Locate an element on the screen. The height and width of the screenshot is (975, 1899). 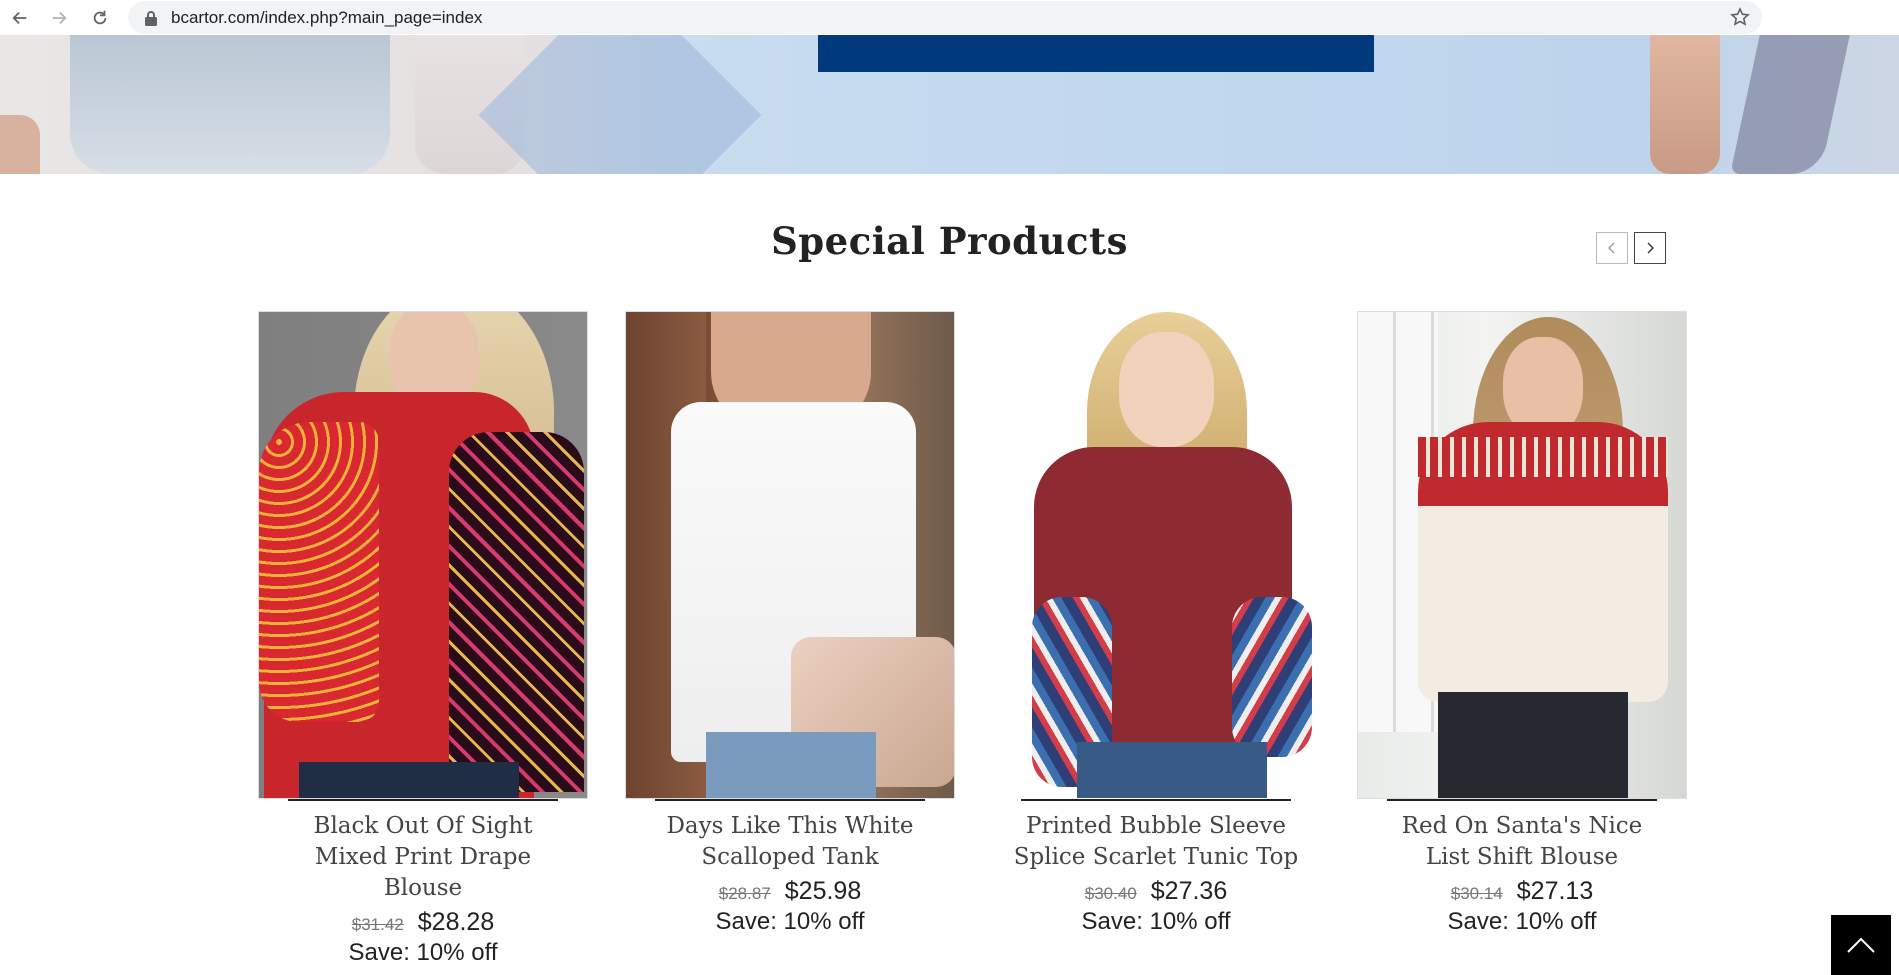
product-prices: $31.42 $28.28 is located at coordinates (423, 922).